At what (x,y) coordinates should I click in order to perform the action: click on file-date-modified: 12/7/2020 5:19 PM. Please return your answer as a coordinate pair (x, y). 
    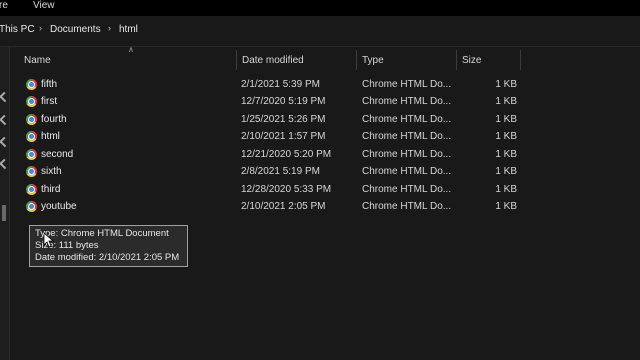
    Looking at the image, I should click on (283, 101).